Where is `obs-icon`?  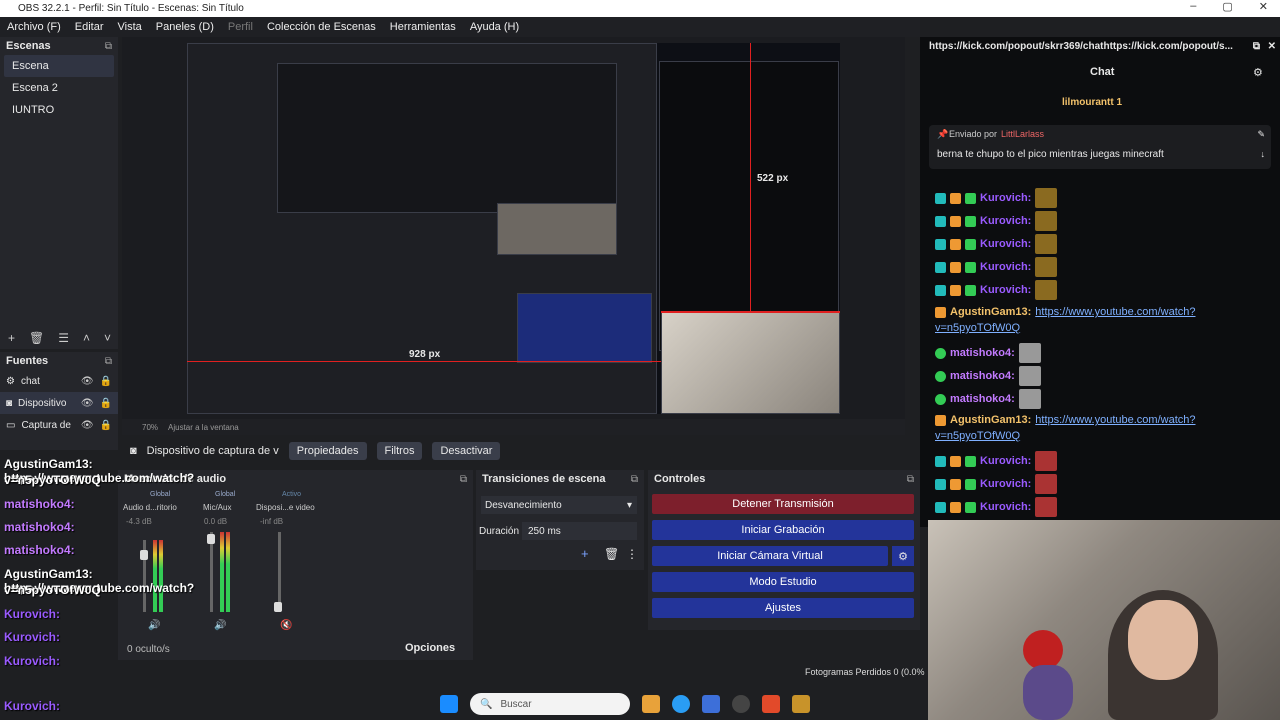
obs-icon is located at coordinates (741, 704).